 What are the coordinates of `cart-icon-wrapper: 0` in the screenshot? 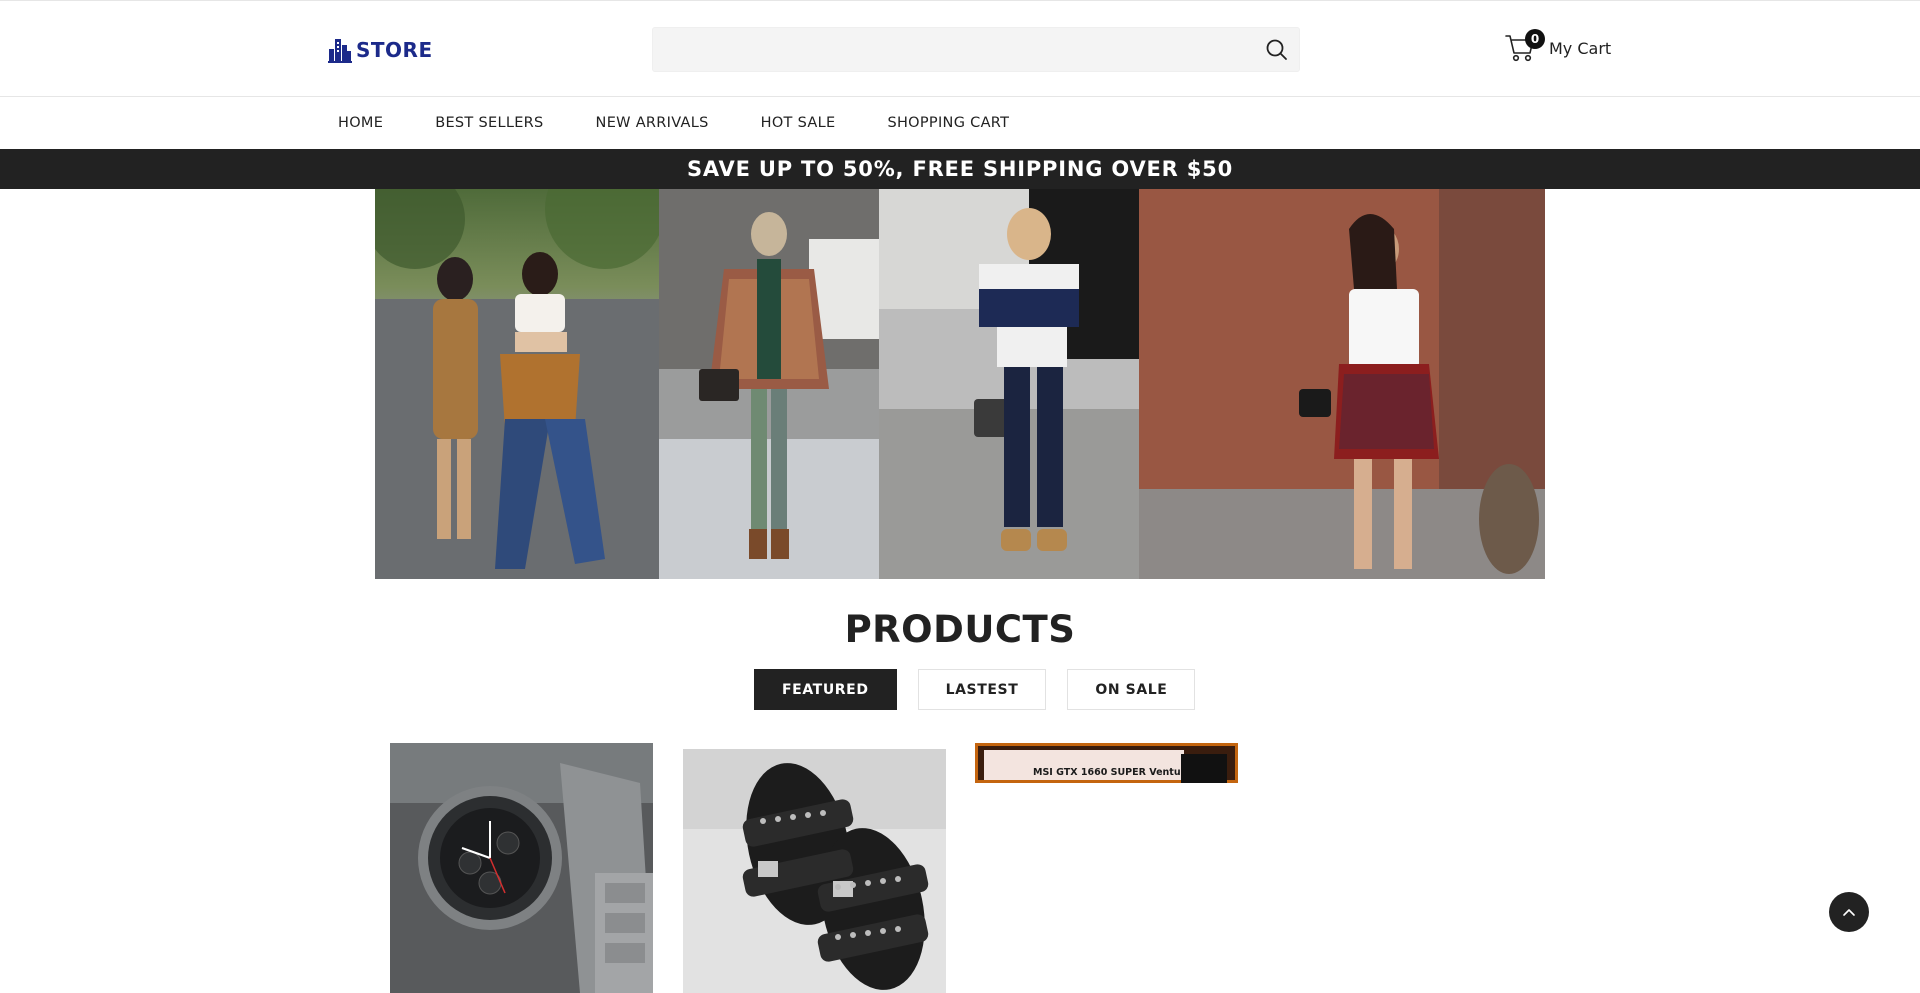 It's located at (1525, 46).